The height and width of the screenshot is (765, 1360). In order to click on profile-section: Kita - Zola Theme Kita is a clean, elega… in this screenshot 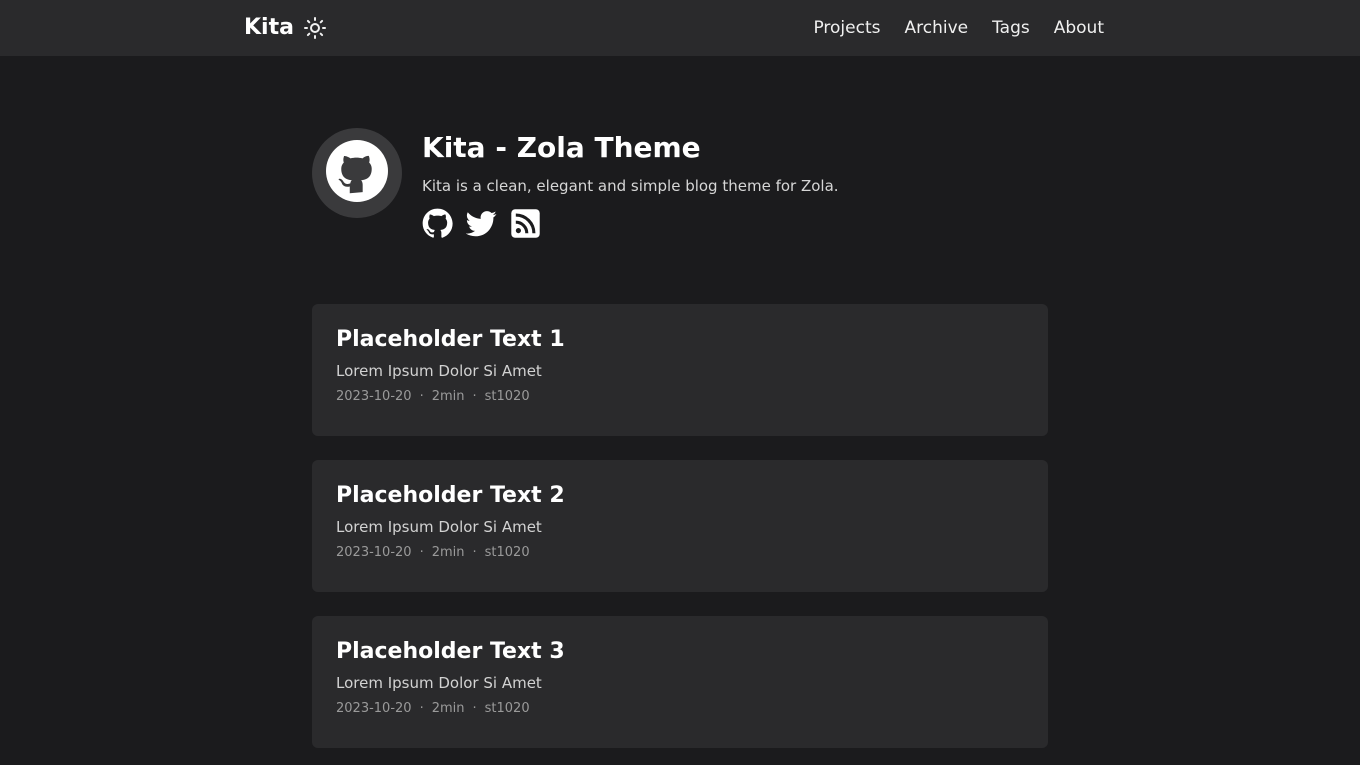, I will do `click(680, 188)`.